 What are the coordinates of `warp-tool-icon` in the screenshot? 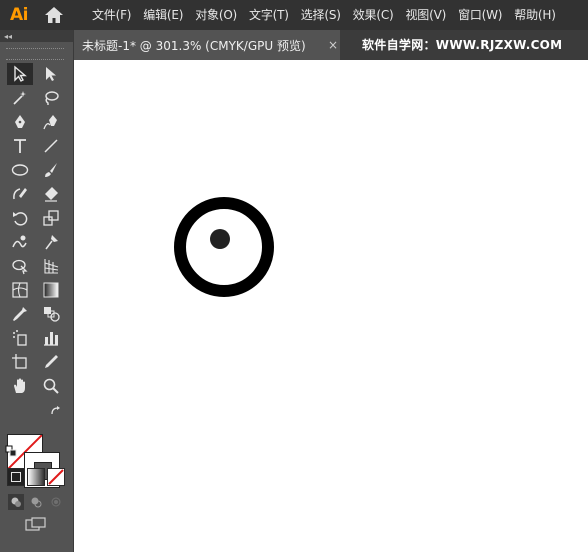 It's located at (20, 242).